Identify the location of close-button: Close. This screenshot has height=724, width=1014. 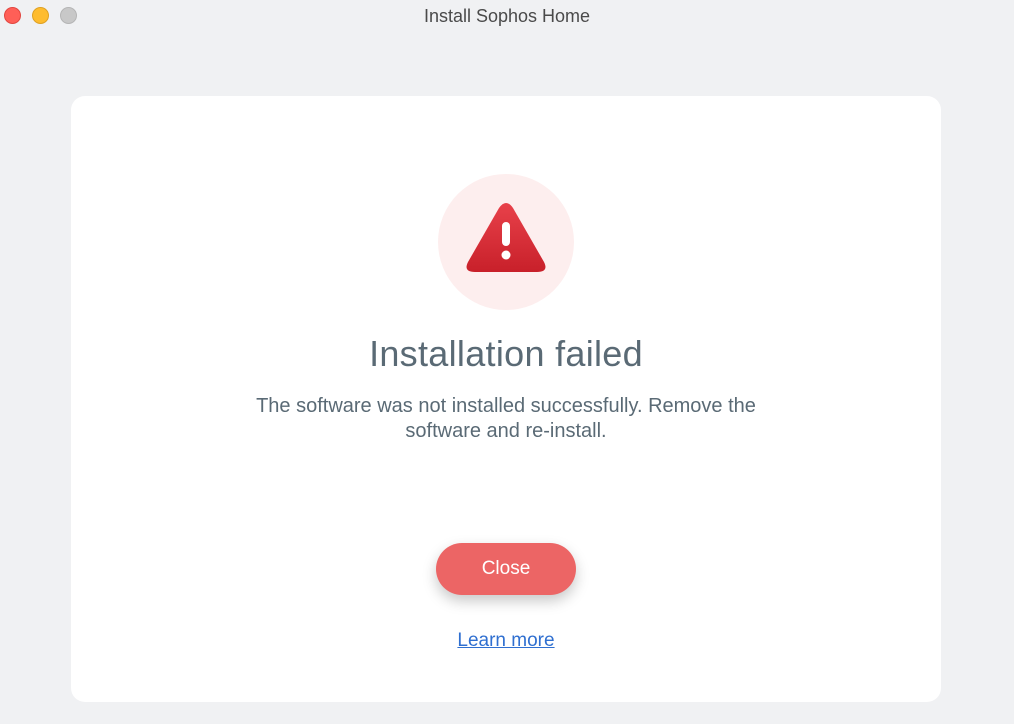
(506, 569).